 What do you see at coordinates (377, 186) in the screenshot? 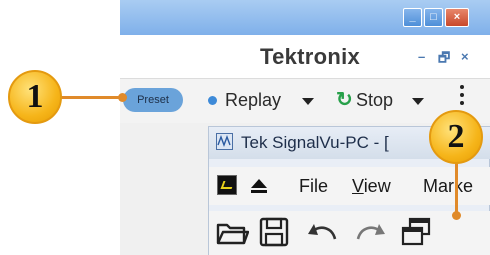
I see `menu-view-label: iew` at bounding box center [377, 186].